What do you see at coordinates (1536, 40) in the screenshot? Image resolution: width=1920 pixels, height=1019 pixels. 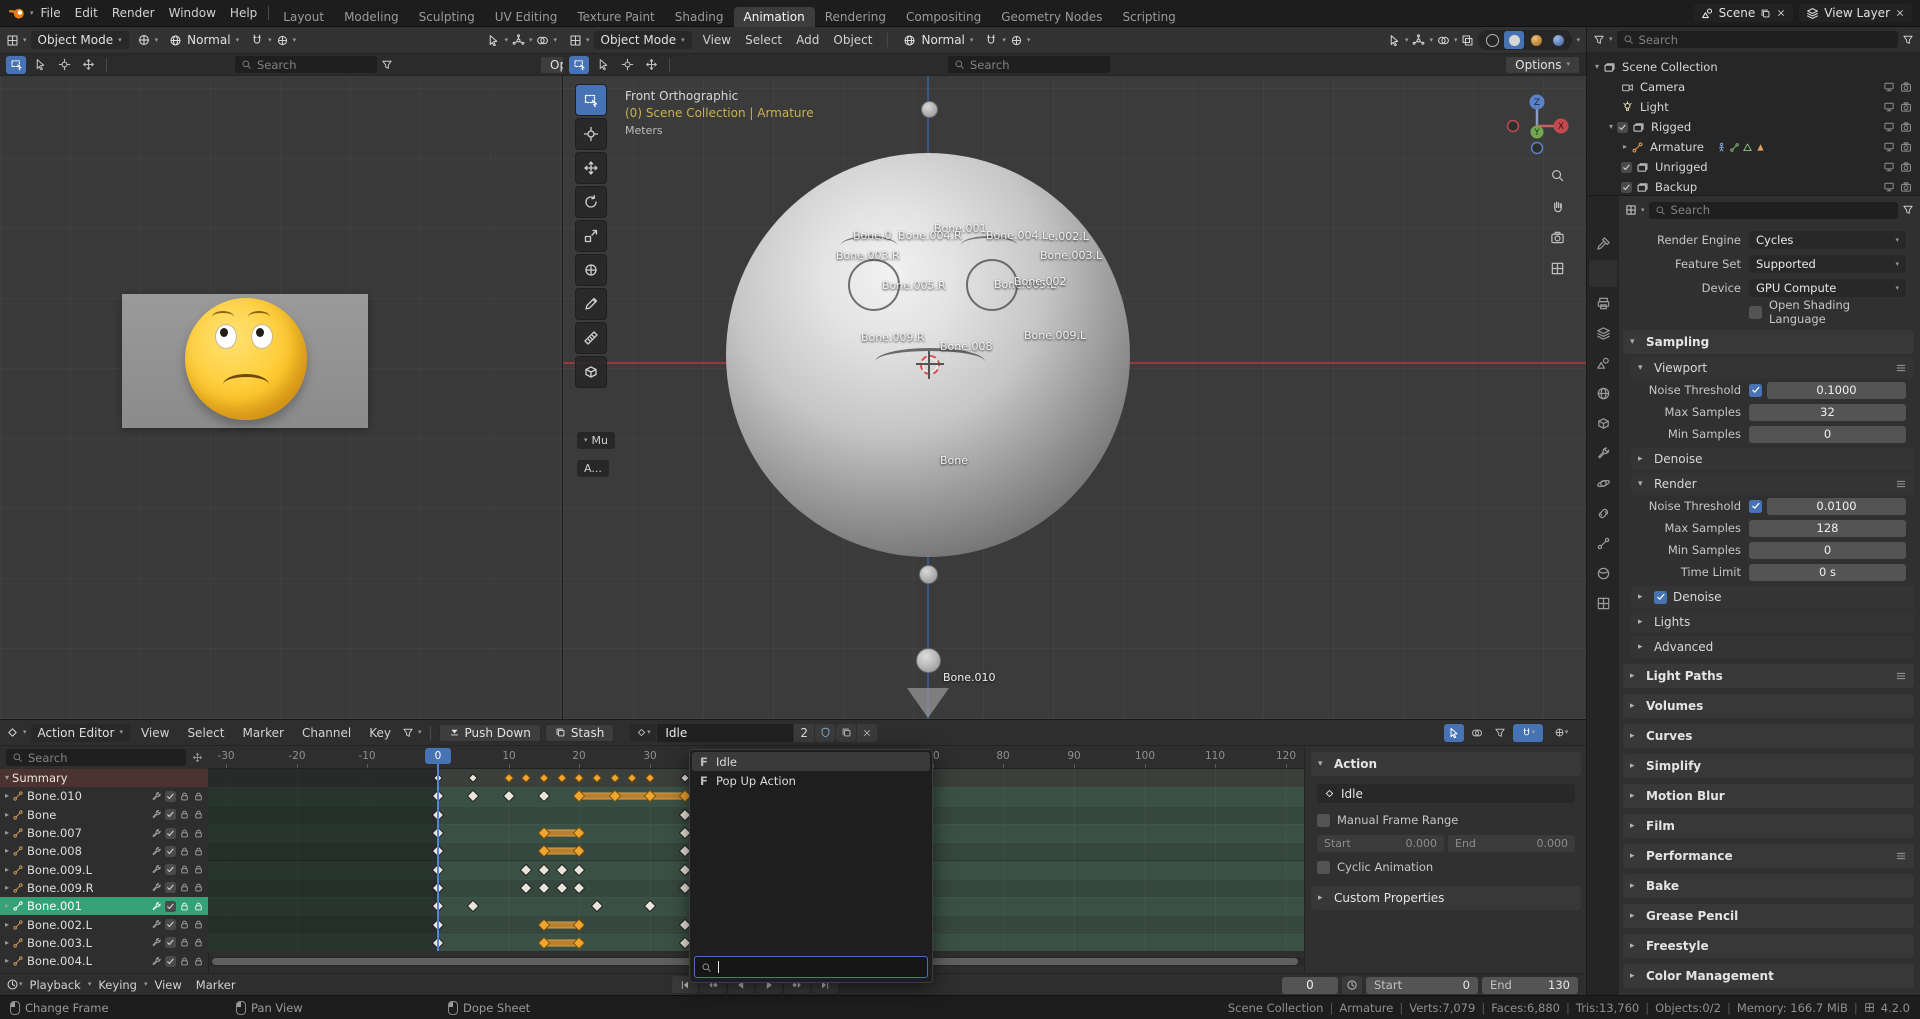 I see `shading-material-icon` at bounding box center [1536, 40].